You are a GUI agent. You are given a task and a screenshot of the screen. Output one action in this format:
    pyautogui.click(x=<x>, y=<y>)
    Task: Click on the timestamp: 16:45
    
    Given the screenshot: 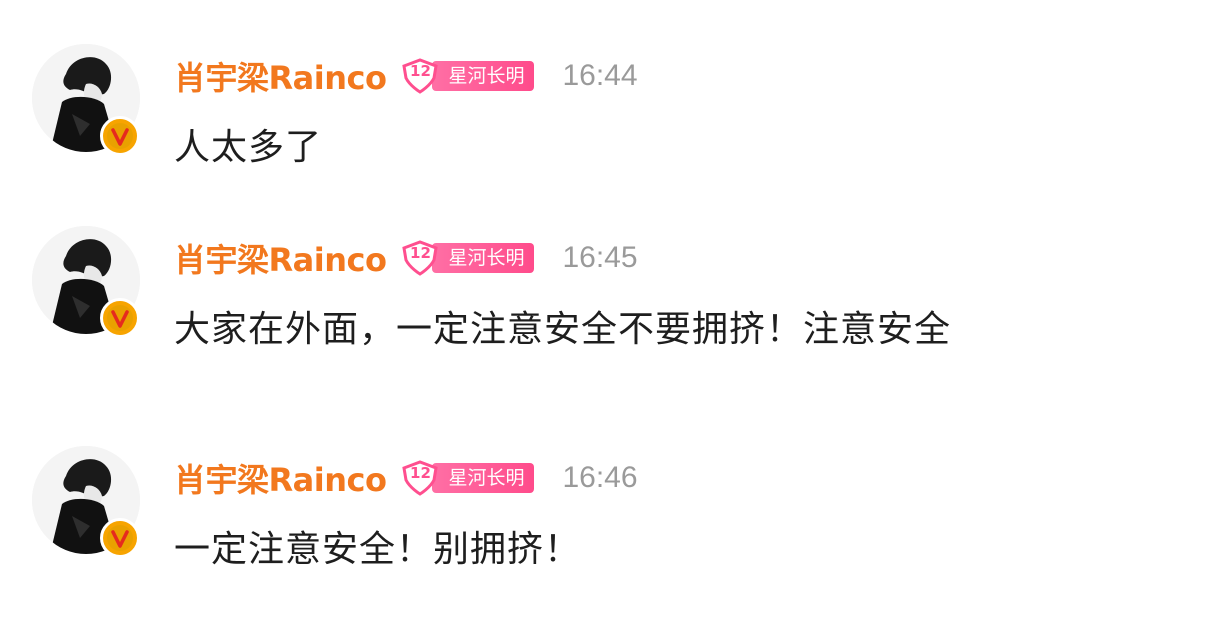 What is the action you would take?
    pyautogui.click(x=600, y=257)
    